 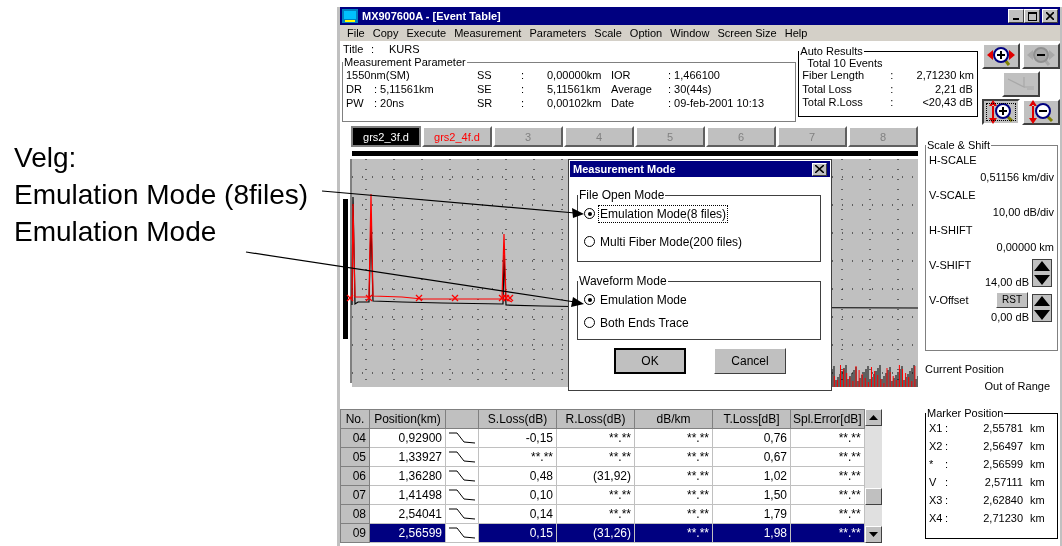 I want to click on table-cell: 1,79, so click(x=751, y=514).